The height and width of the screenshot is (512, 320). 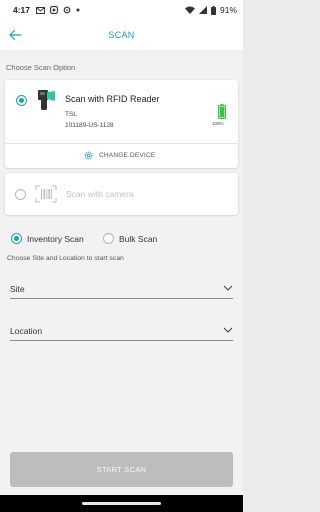 I want to click on battery-percent-text: 91%, so click(x=228, y=10).